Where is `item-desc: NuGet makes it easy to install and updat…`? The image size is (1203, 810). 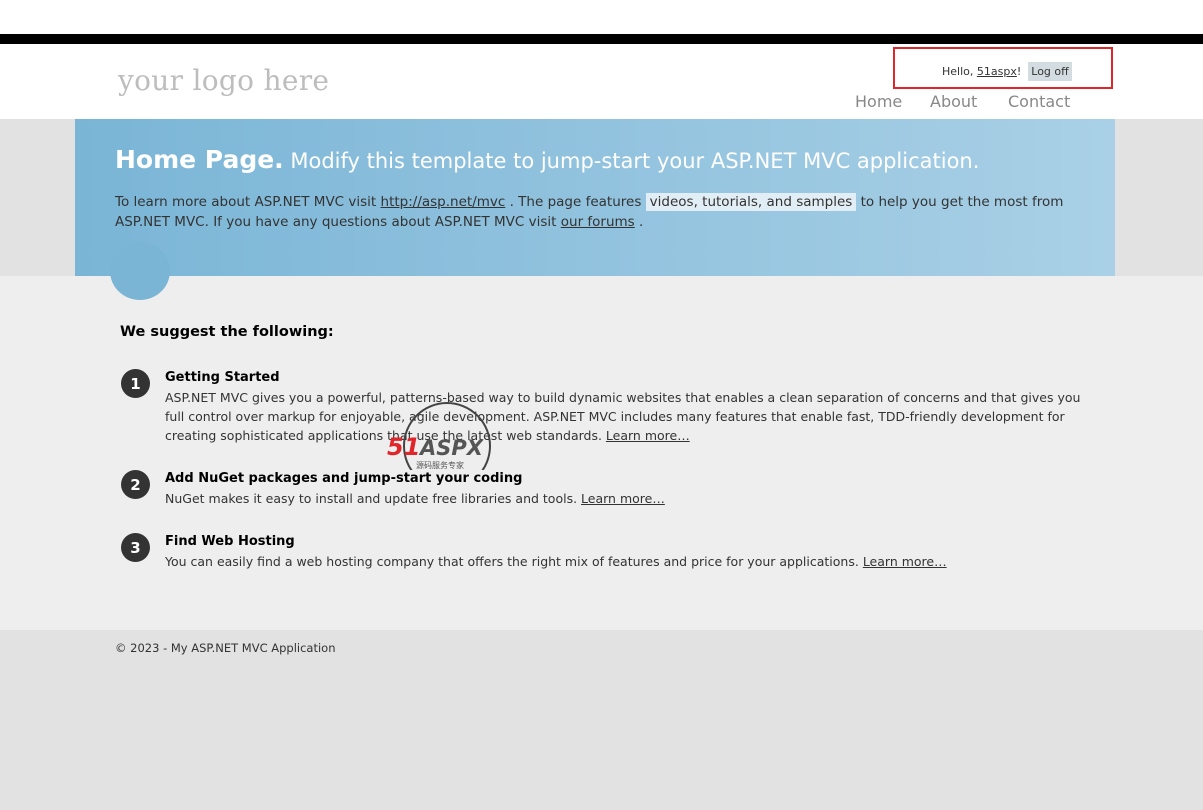
item-desc: NuGet makes it easy to install and updat… is located at coordinates (373, 498).